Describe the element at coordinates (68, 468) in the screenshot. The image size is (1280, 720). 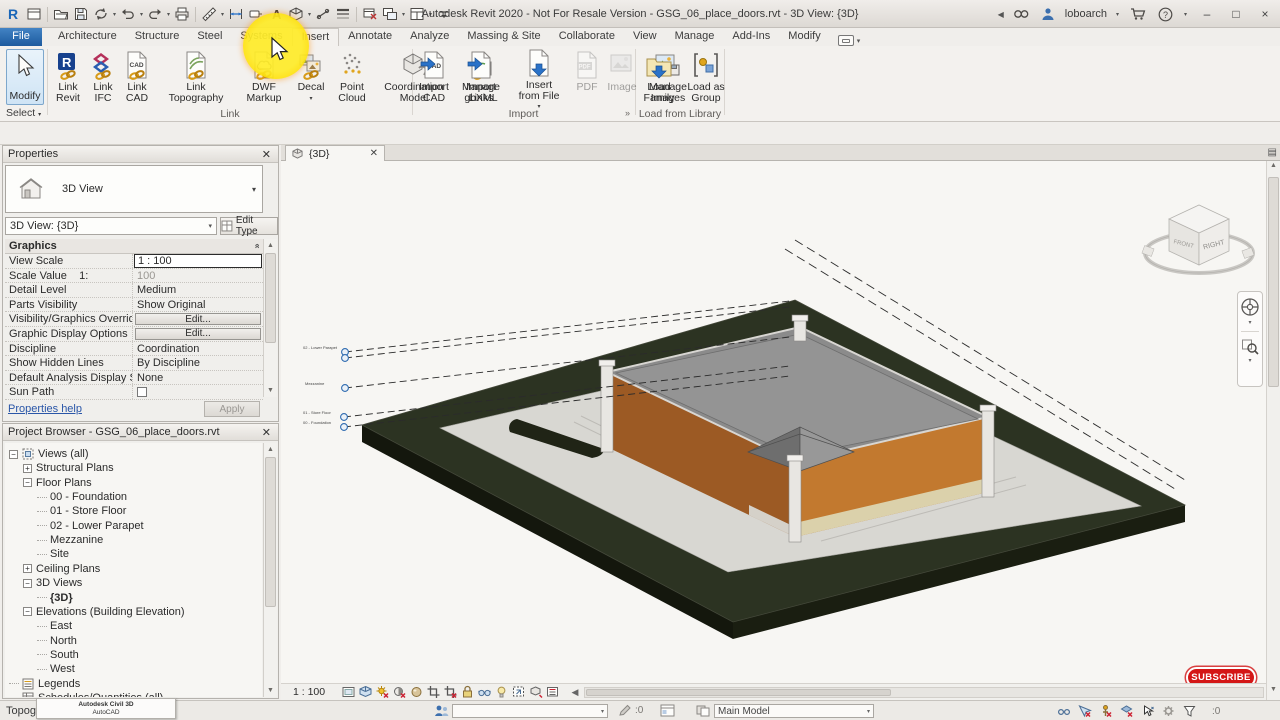
I see `tree-item-structural-plans: + Structural Plans` at that location.